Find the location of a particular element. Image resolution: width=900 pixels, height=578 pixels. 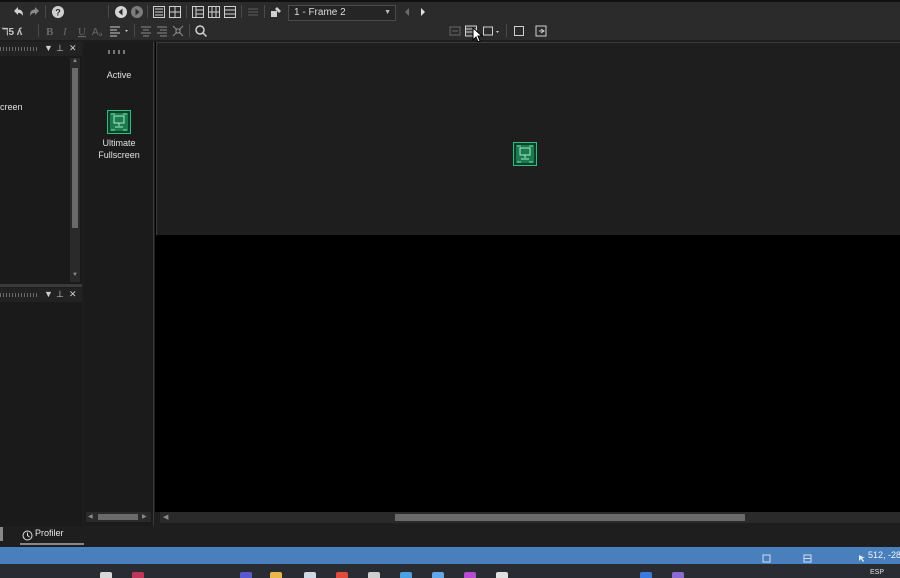

scroll-up-icon: ▲ is located at coordinates (75, 61).